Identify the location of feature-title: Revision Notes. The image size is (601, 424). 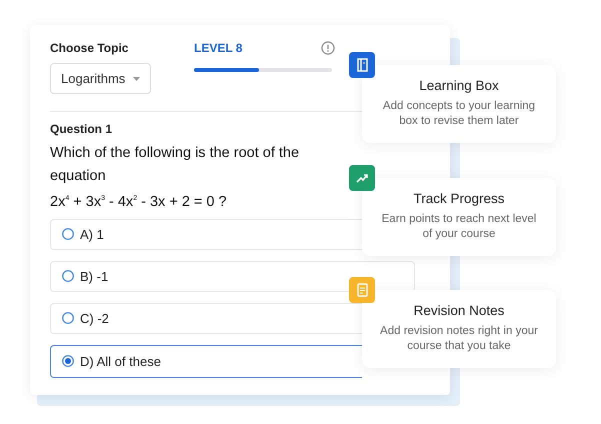
(459, 310).